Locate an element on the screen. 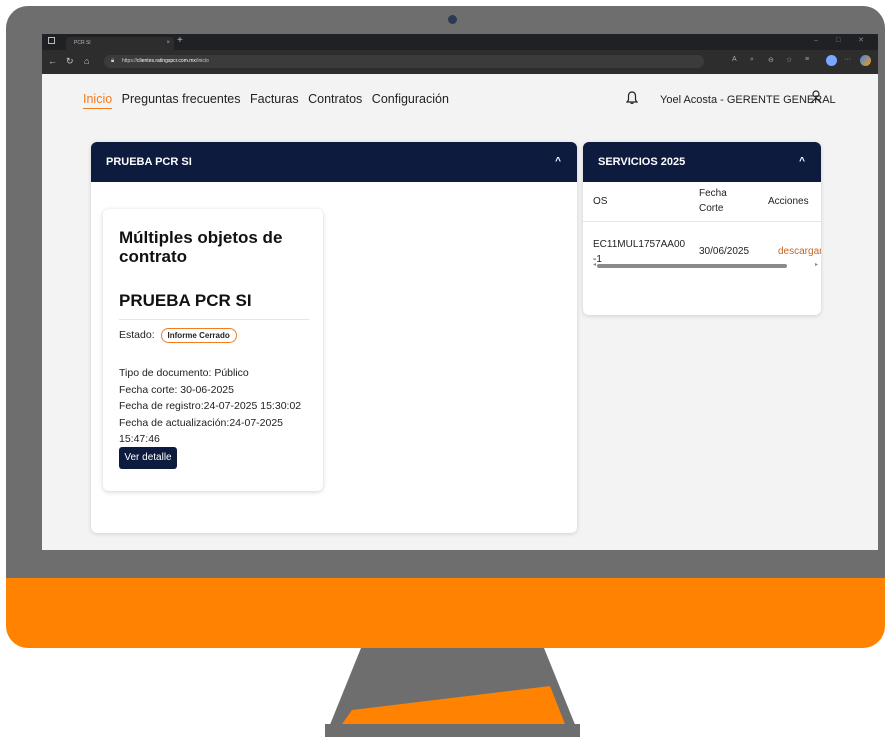 The width and height of the screenshot is (885, 737). descargar-link: descargar( is located at coordinates (799, 251).